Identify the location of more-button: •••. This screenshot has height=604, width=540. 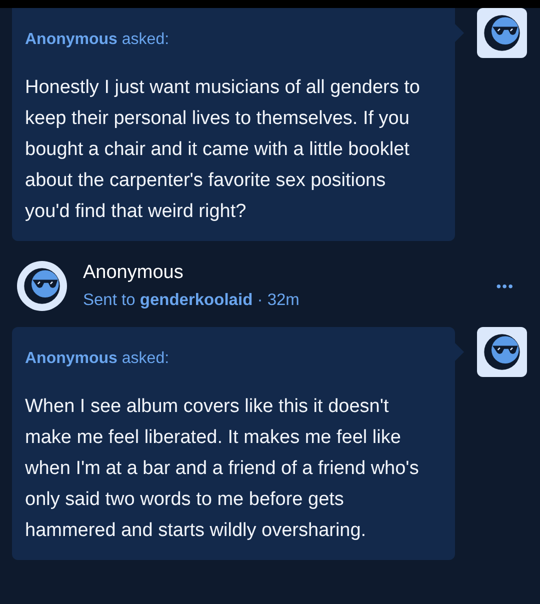
(505, 286).